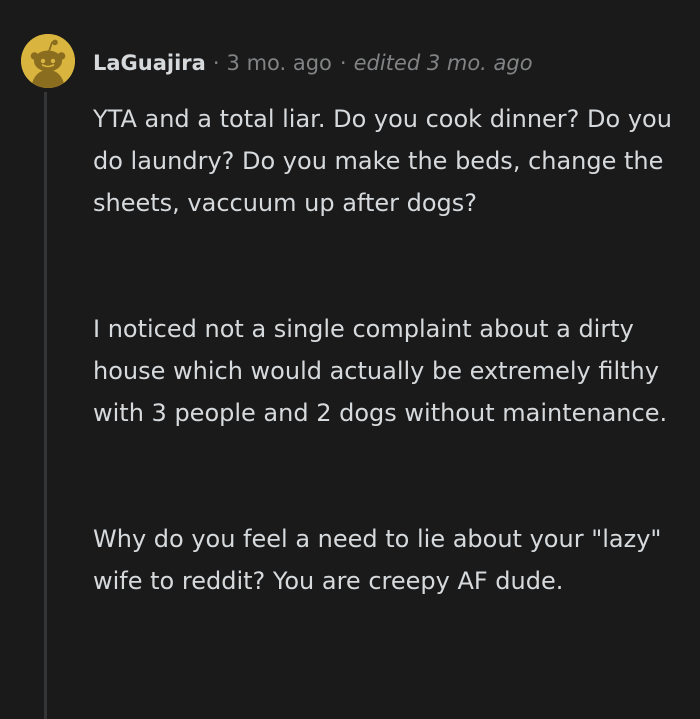  What do you see at coordinates (149, 63) in the screenshot?
I see `author-link: LaGuajira` at bounding box center [149, 63].